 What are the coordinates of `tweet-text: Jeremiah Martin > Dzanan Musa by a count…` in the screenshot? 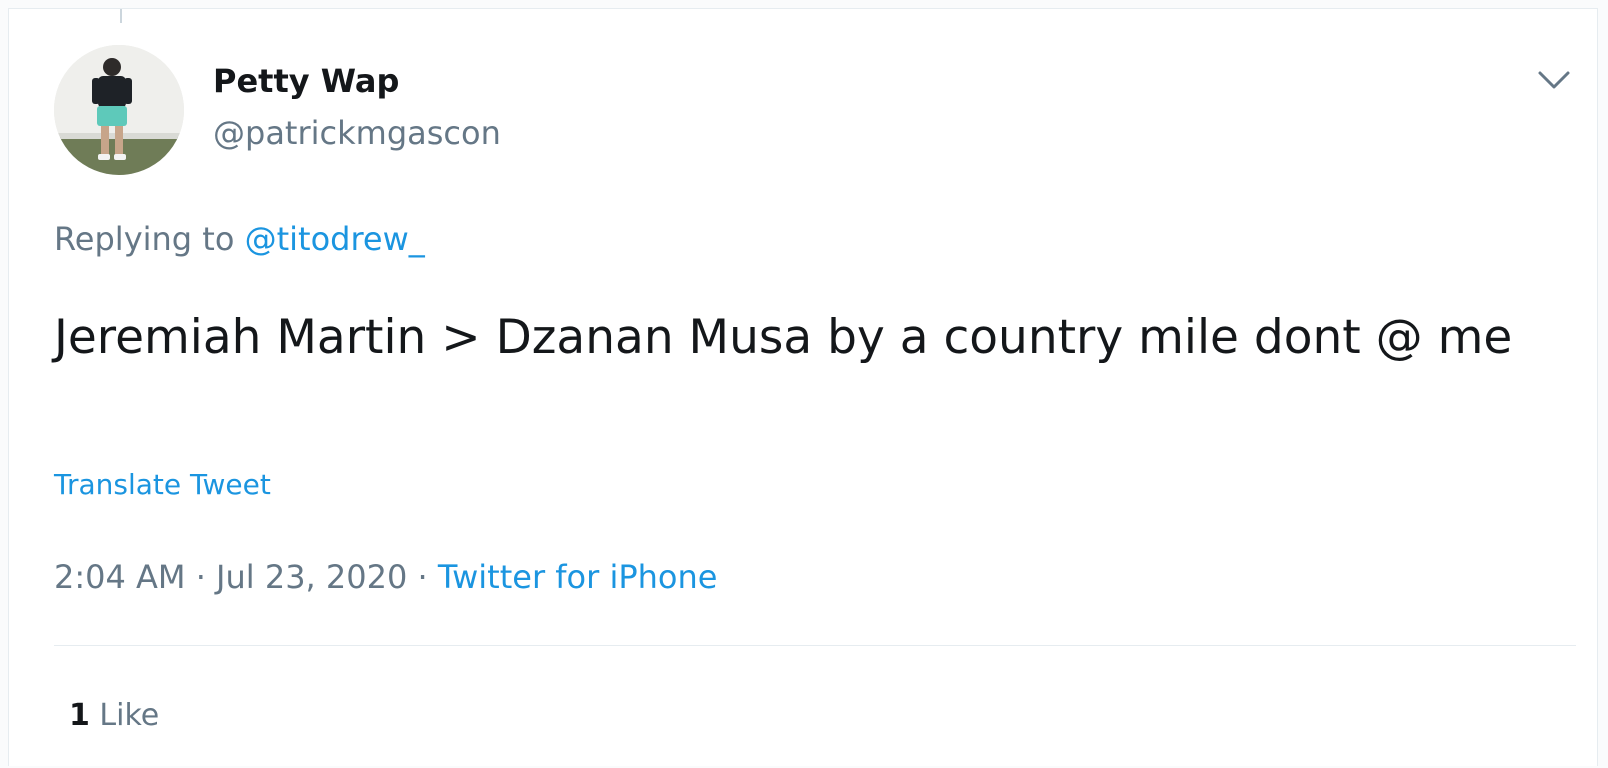 It's located at (783, 337).